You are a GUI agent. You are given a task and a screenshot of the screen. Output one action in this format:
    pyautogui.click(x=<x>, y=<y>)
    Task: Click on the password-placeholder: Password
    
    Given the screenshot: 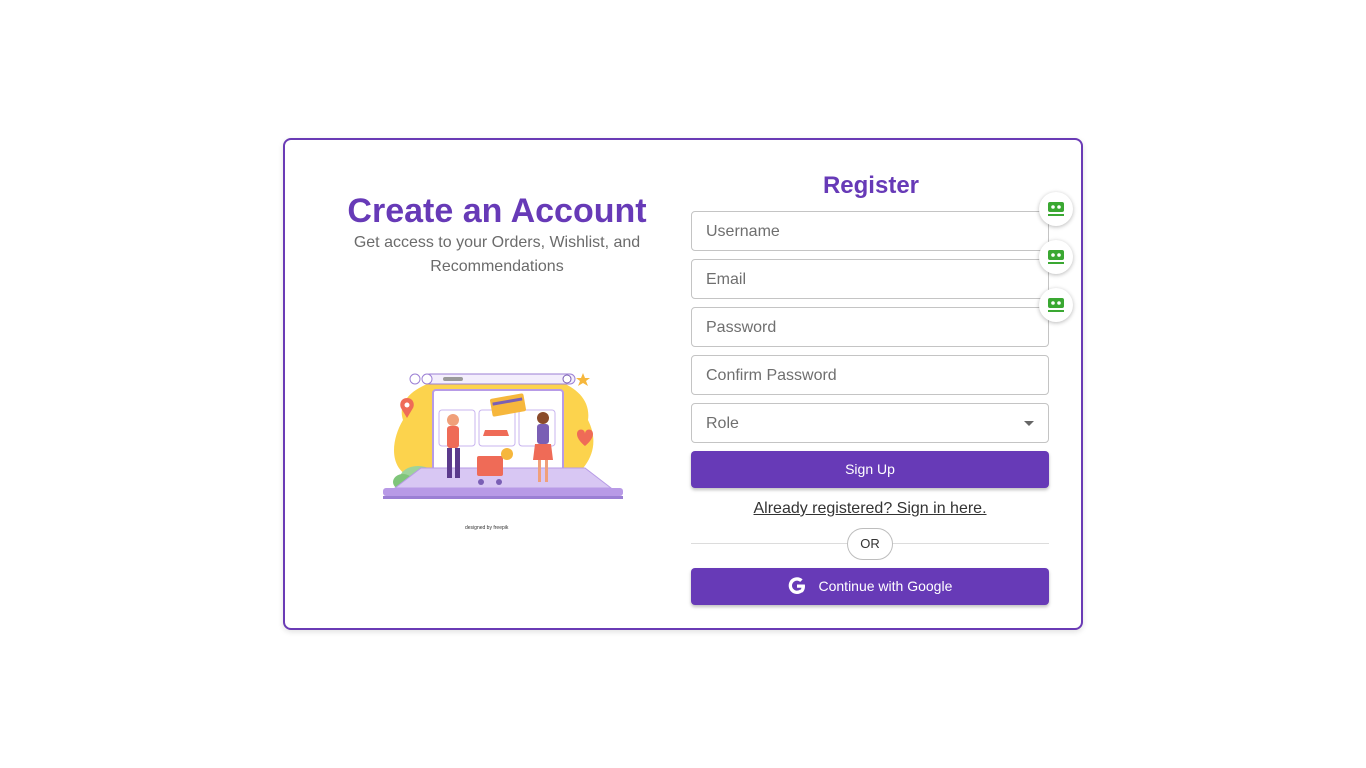 What is the action you would take?
    pyautogui.click(x=741, y=327)
    